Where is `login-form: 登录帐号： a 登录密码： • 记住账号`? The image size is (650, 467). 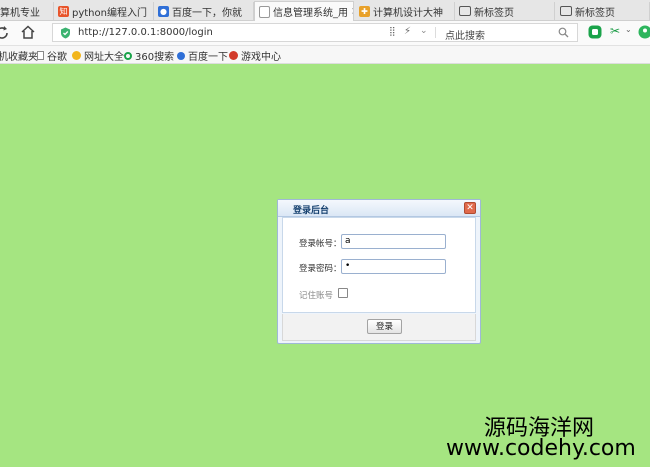 login-form: 登录帐号： a 登录密码： • 记住账号 is located at coordinates (379, 265).